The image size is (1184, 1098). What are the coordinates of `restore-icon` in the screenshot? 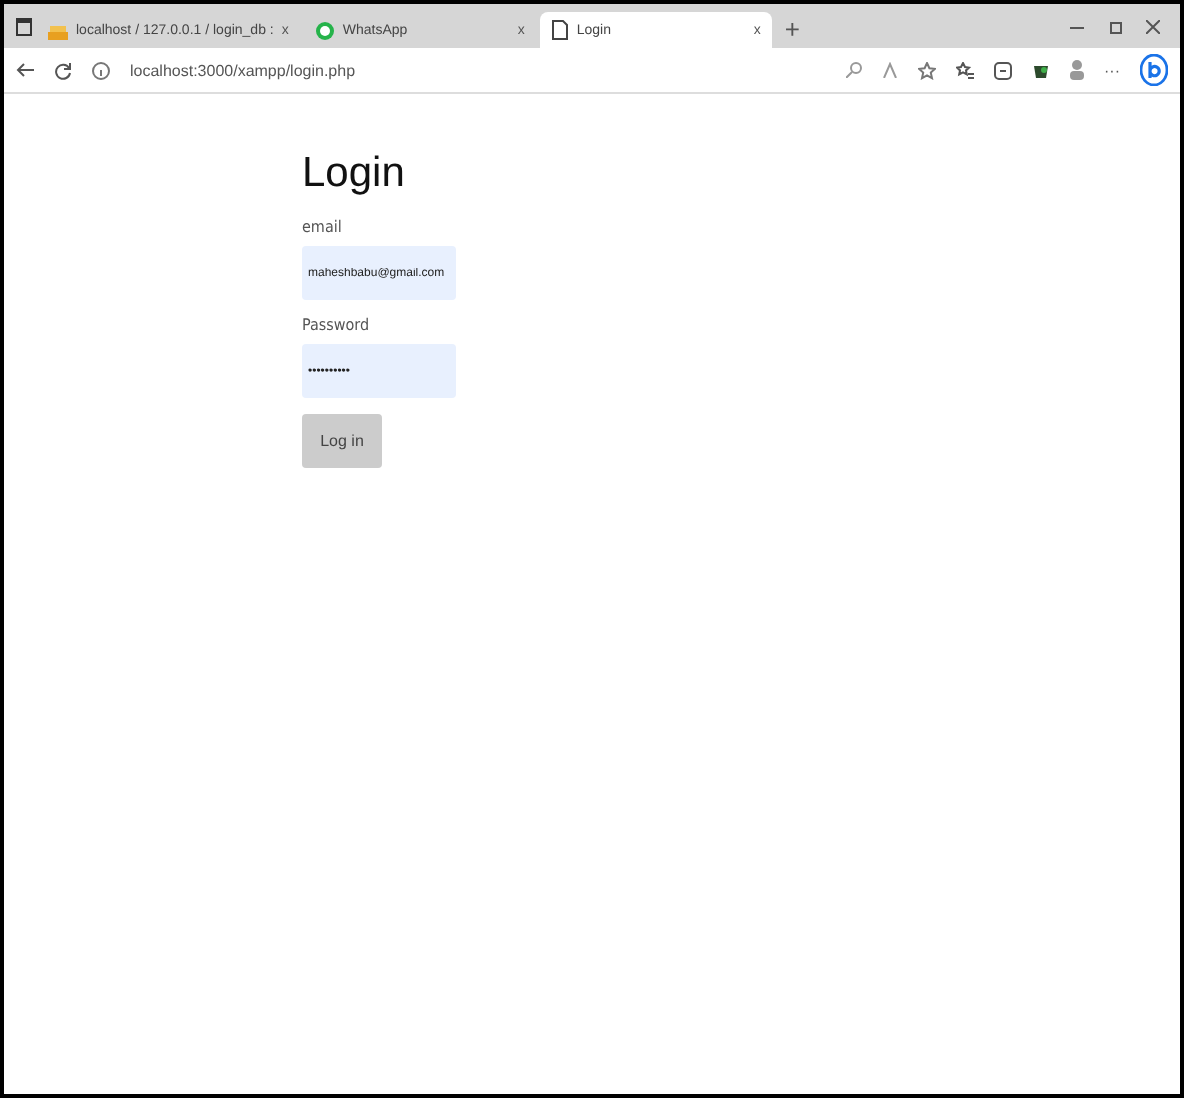 It's located at (1115, 26).